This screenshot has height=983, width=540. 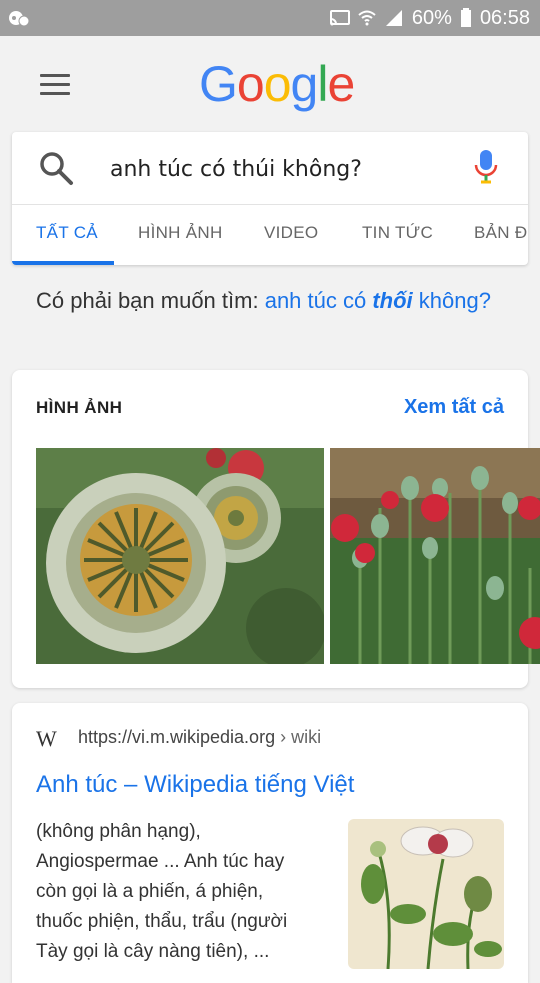 What do you see at coordinates (162, 921) in the screenshot?
I see `snippet-line: thuốc phiện, thẩu, trẩu (người` at bounding box center [162, 921].